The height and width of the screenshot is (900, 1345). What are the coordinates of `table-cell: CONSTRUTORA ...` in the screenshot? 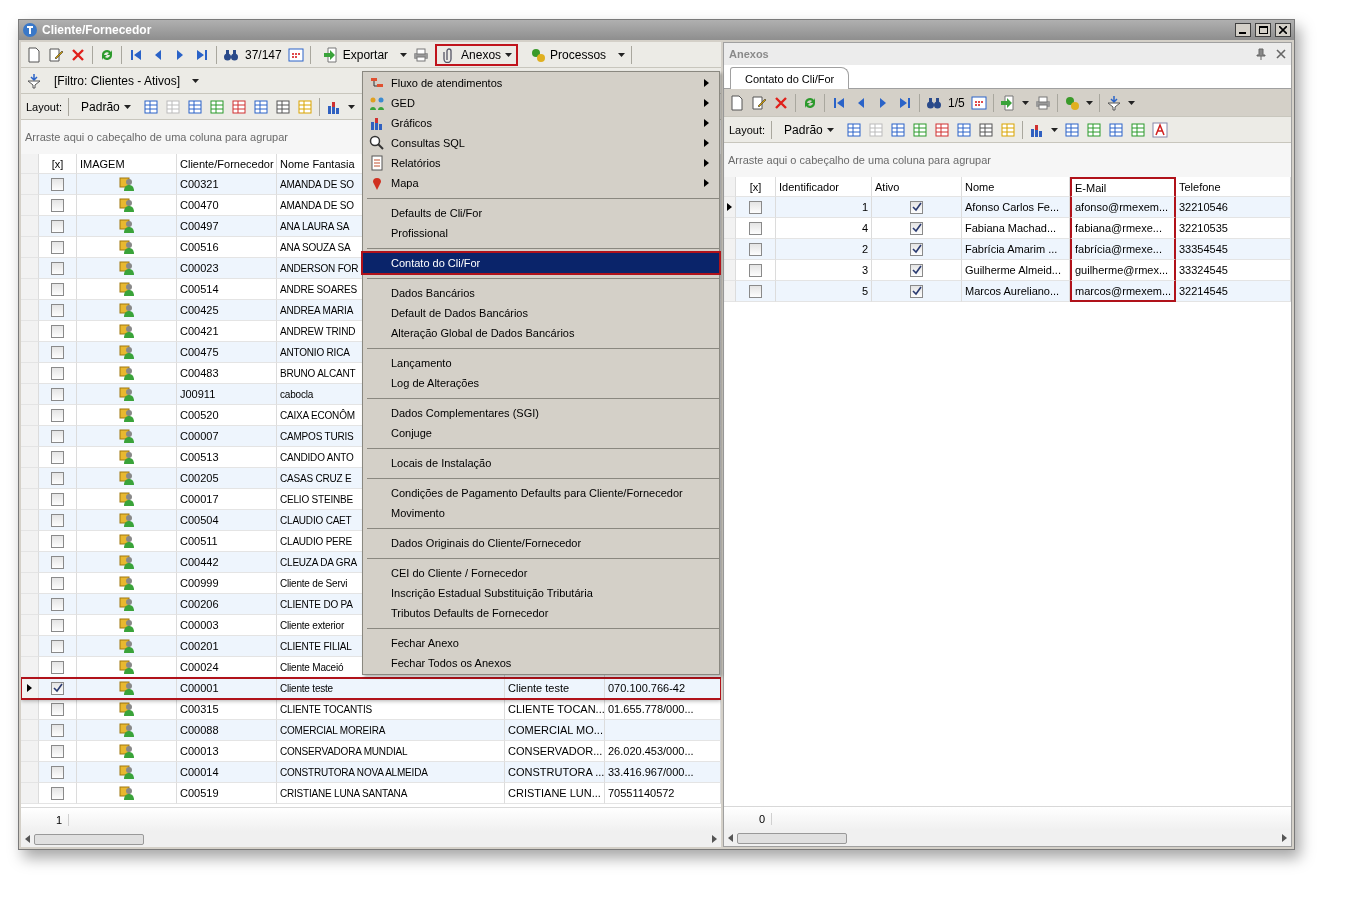 It's located at (556, 772).